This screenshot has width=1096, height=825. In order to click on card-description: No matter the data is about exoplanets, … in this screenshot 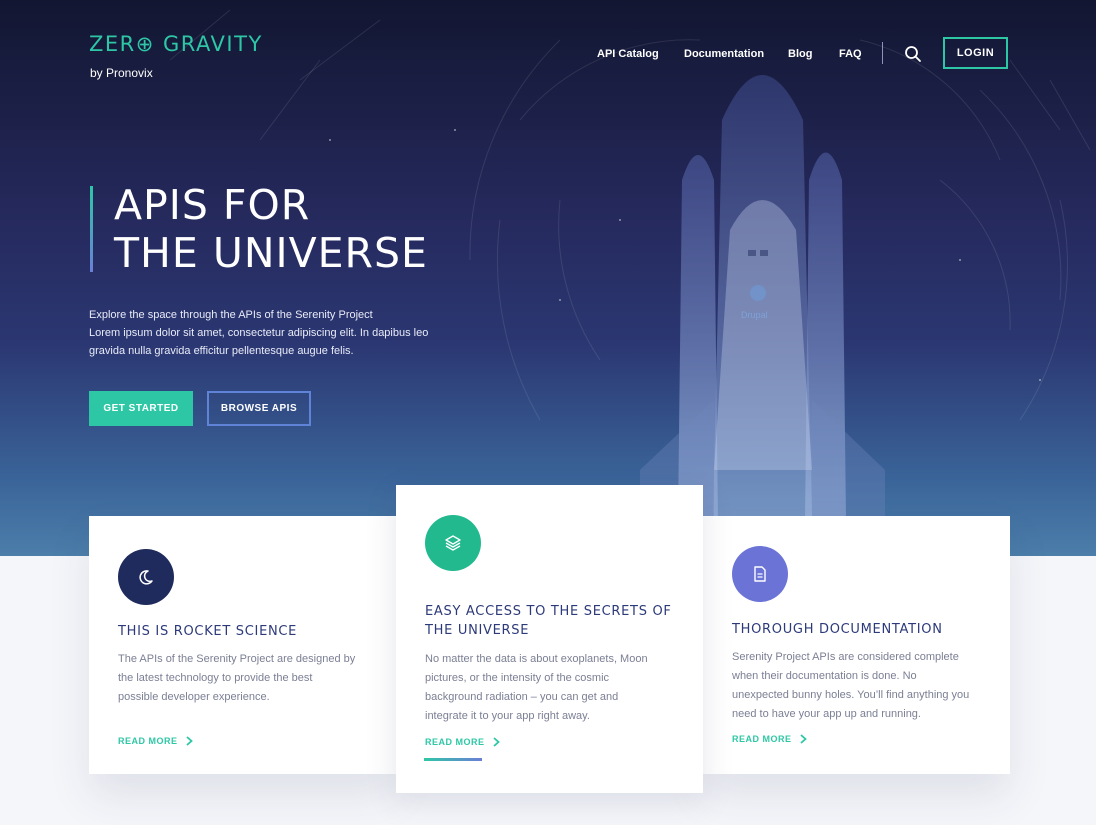, I will do `click(560, 688)`.